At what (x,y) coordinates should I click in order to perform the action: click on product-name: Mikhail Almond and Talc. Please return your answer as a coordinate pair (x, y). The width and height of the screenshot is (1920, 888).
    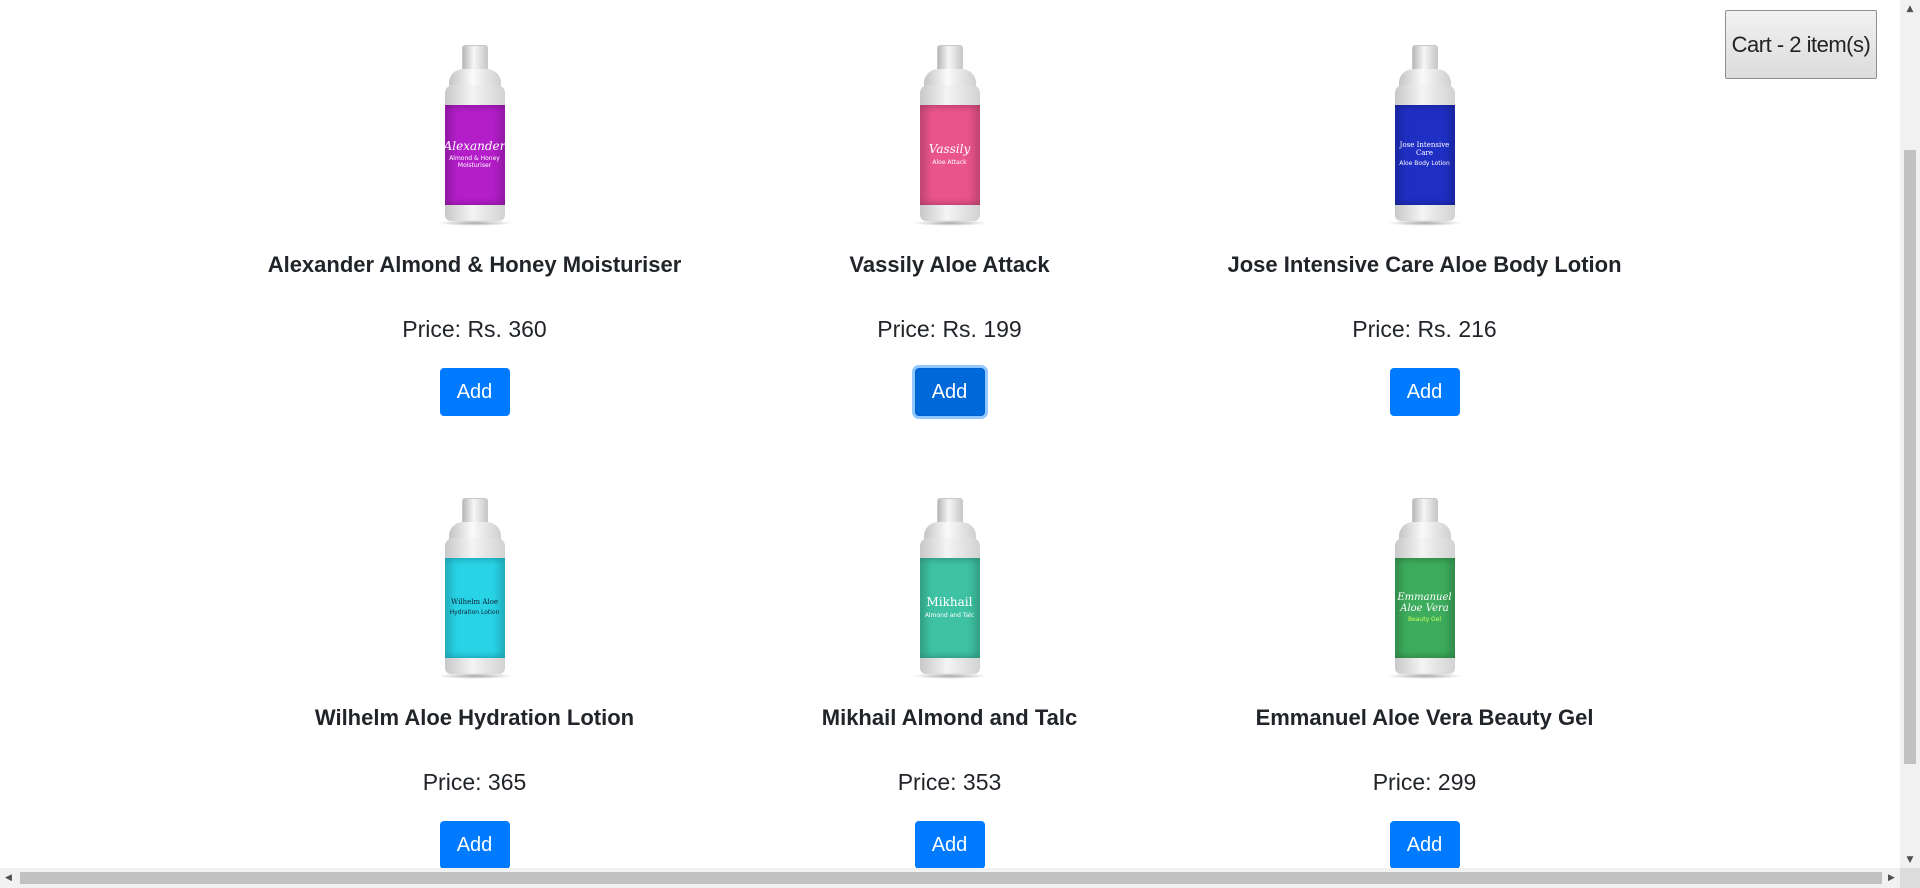
    Looking at the image, I should click on (949, 717).